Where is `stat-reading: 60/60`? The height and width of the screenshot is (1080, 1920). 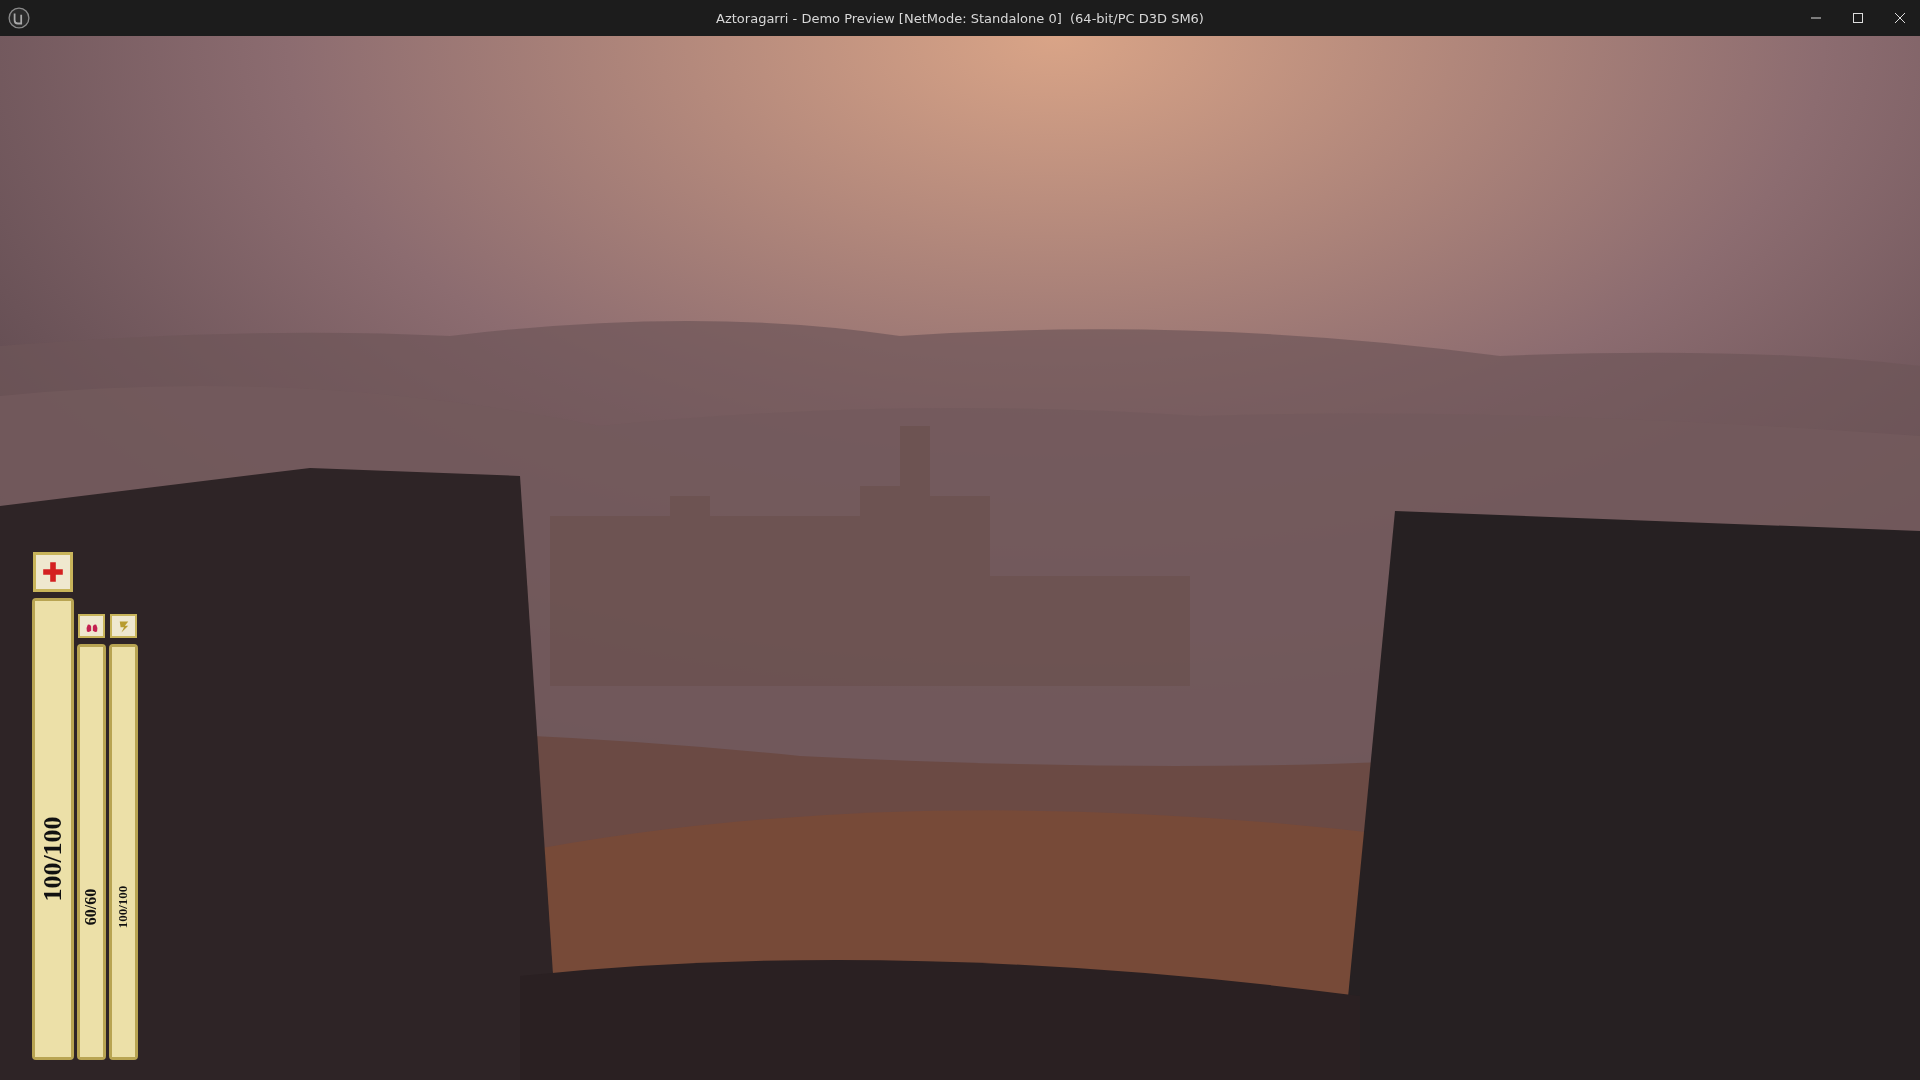
stat-reading: 60/60 is located at coordinates (91, 907).